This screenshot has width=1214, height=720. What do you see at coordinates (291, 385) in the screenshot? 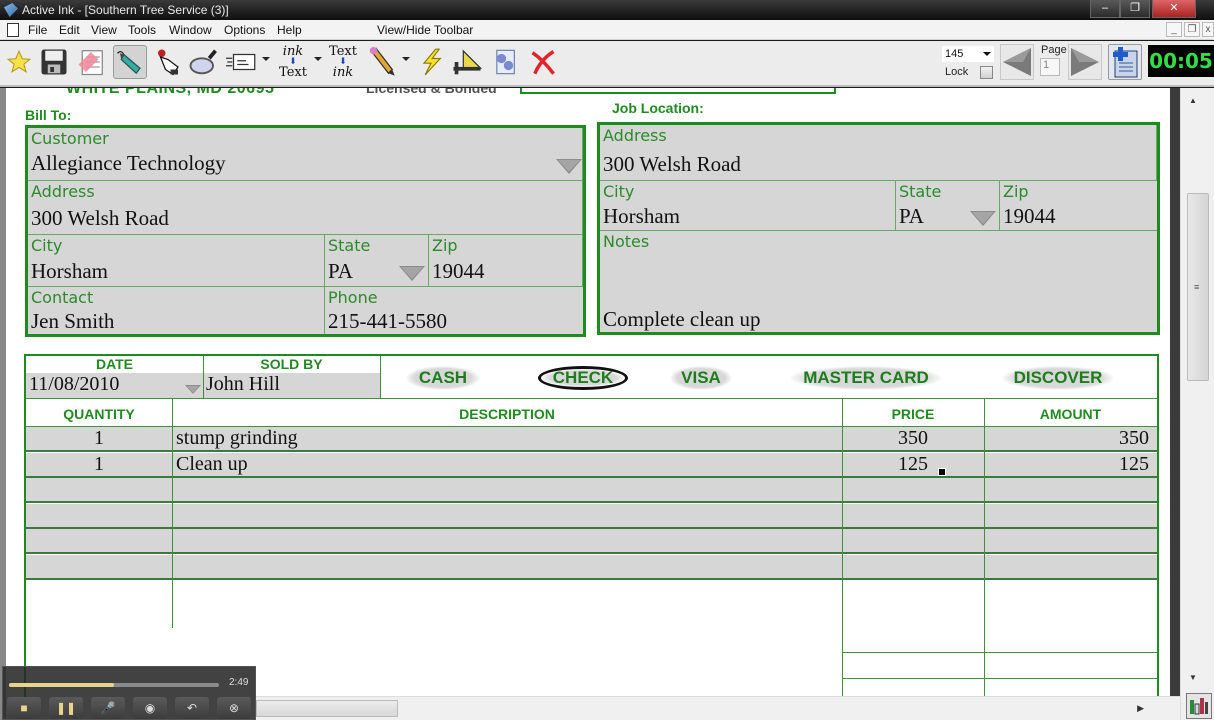
I see `sold-by-field: John Hill` at bounding box center [291, 385].